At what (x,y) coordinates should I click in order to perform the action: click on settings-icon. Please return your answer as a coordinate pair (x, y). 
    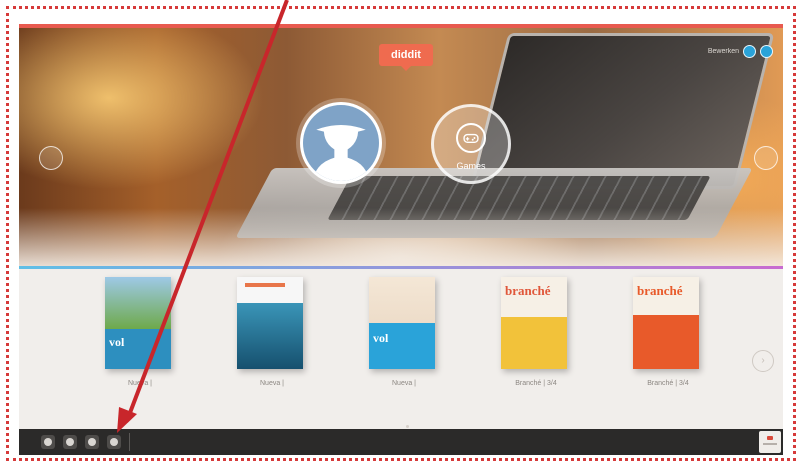
    Looking at the image, I should click on (766, 51).